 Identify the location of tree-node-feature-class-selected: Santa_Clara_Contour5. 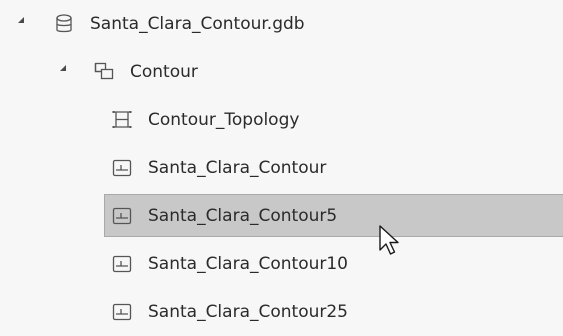
(281, 216).